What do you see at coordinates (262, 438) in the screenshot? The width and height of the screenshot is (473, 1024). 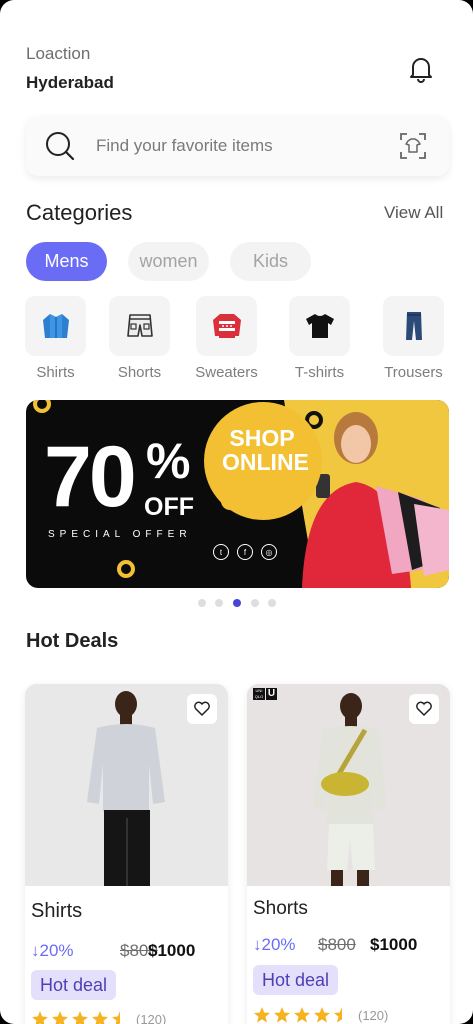 I see `shop-line-1: SHOP` at bounding box center [262, 438].